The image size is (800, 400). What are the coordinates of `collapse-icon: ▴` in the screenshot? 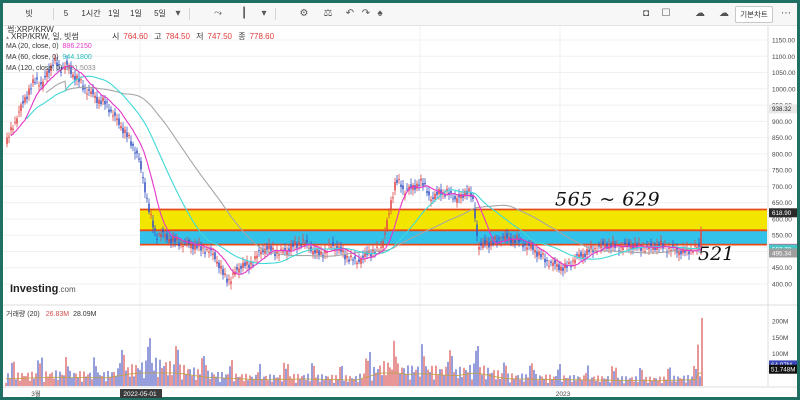 It's located at (7, 38).